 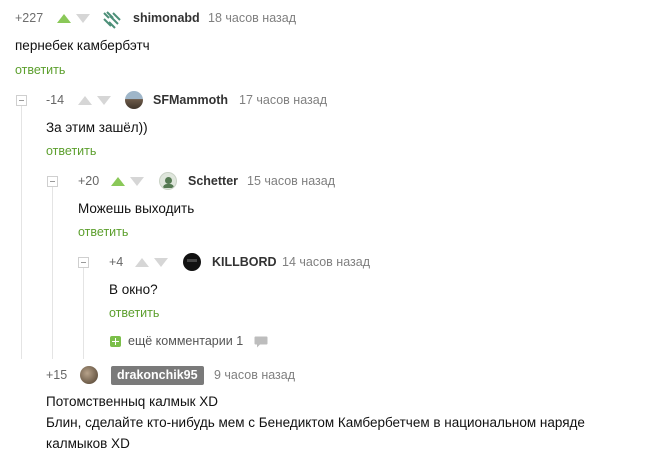 What do you see at coordinates (291, 181) in the screenshot?
I see `timestamp: 15 часов назад` at bounding box center [291, 181].